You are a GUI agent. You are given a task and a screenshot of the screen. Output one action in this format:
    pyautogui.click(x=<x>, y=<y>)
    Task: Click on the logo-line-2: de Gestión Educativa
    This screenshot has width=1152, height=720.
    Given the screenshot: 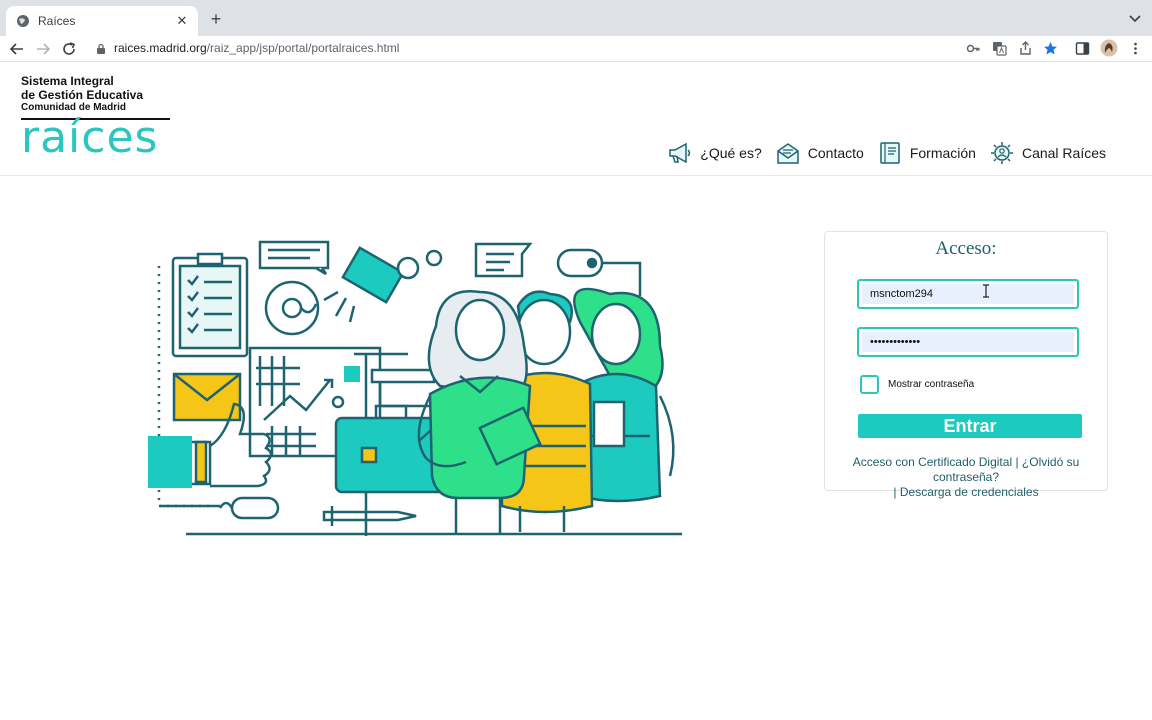 What is the action you would take?
    pyautogui.click(x=82, y=95)
    